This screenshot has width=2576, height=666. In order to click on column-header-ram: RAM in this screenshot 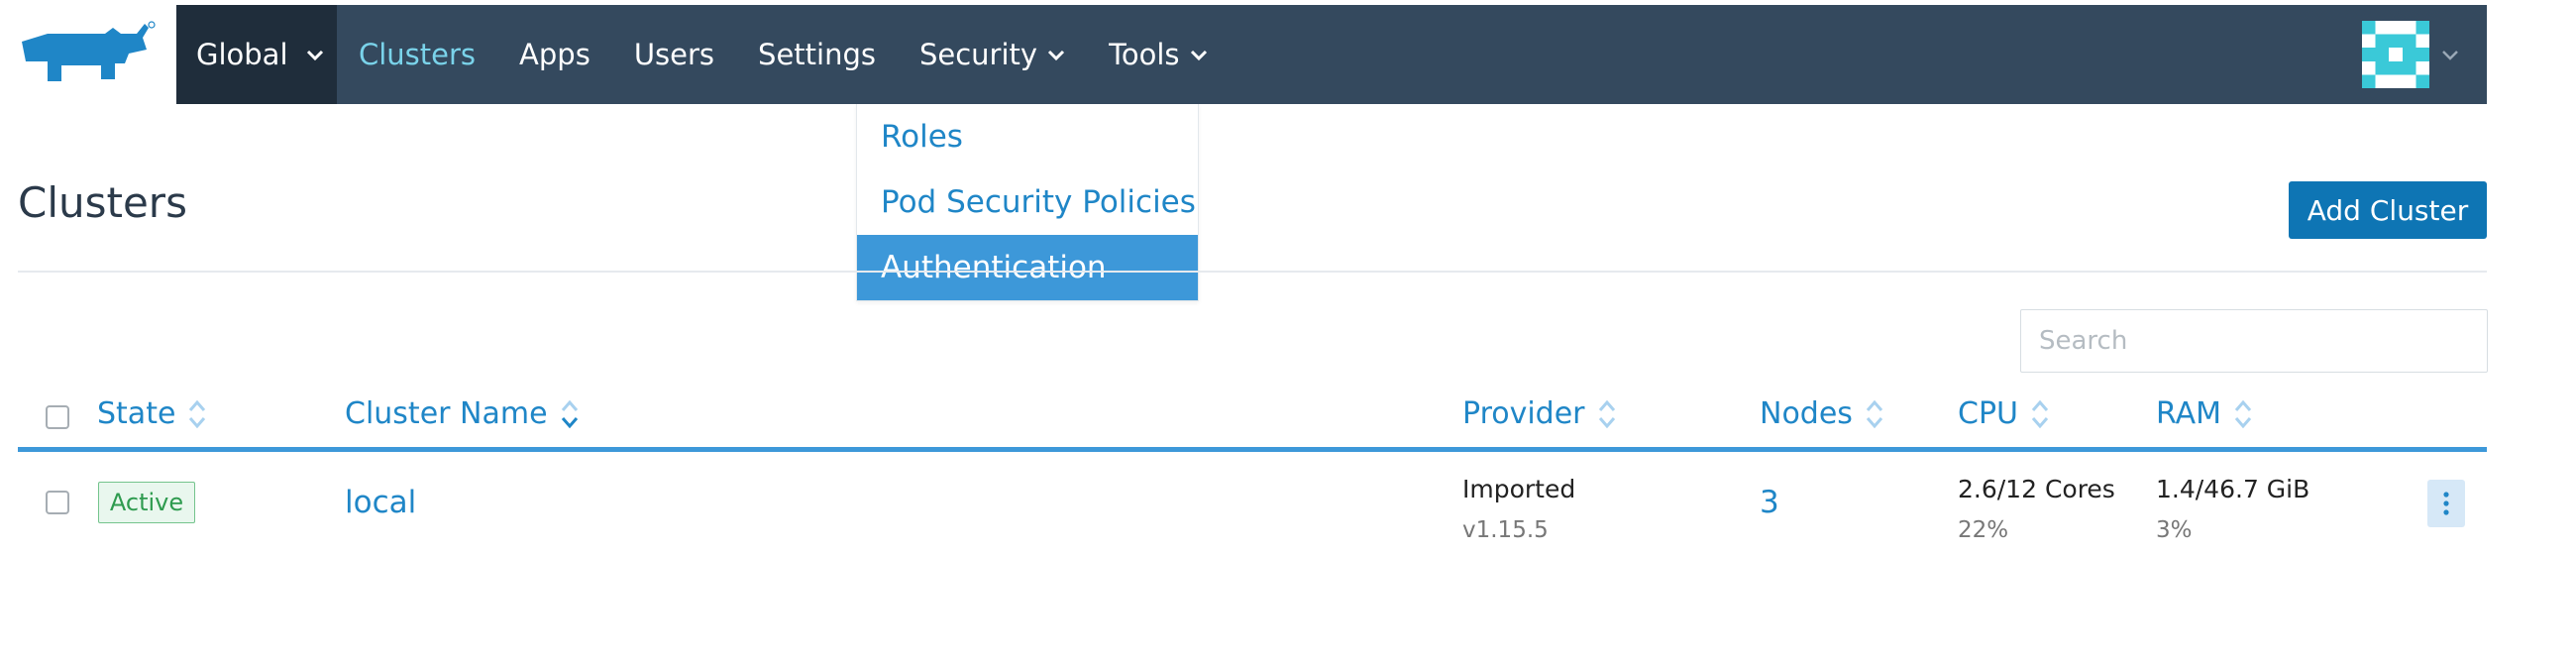, I will do `click(2204, 413)`.